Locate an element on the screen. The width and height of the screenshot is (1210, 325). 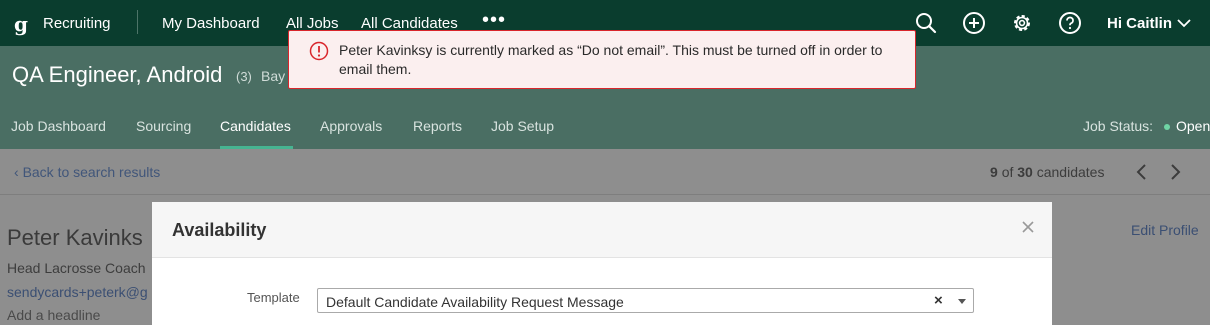
user-greeting: Hi Caitlin is located at coordinates (1139, 23).